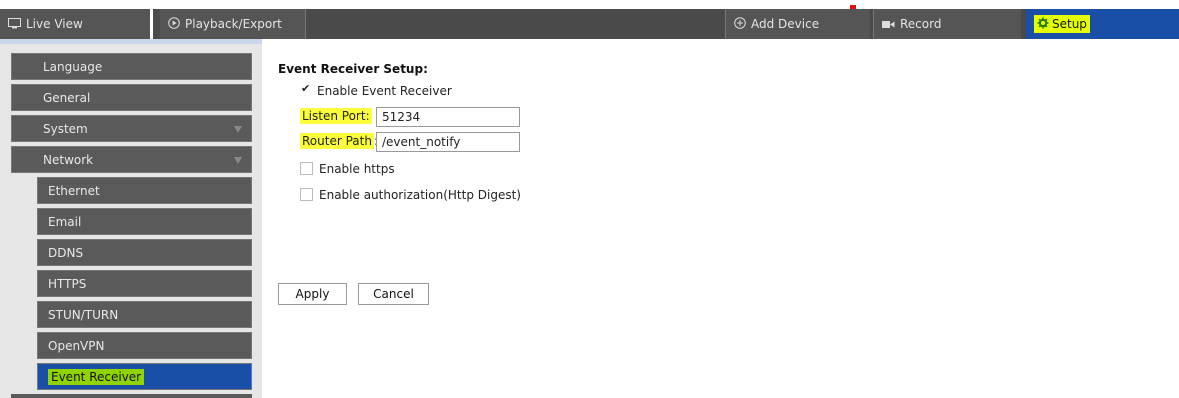  Describe the element at coordinates (1043, 25) in the screenshot. I see `gear-icon` at that location.